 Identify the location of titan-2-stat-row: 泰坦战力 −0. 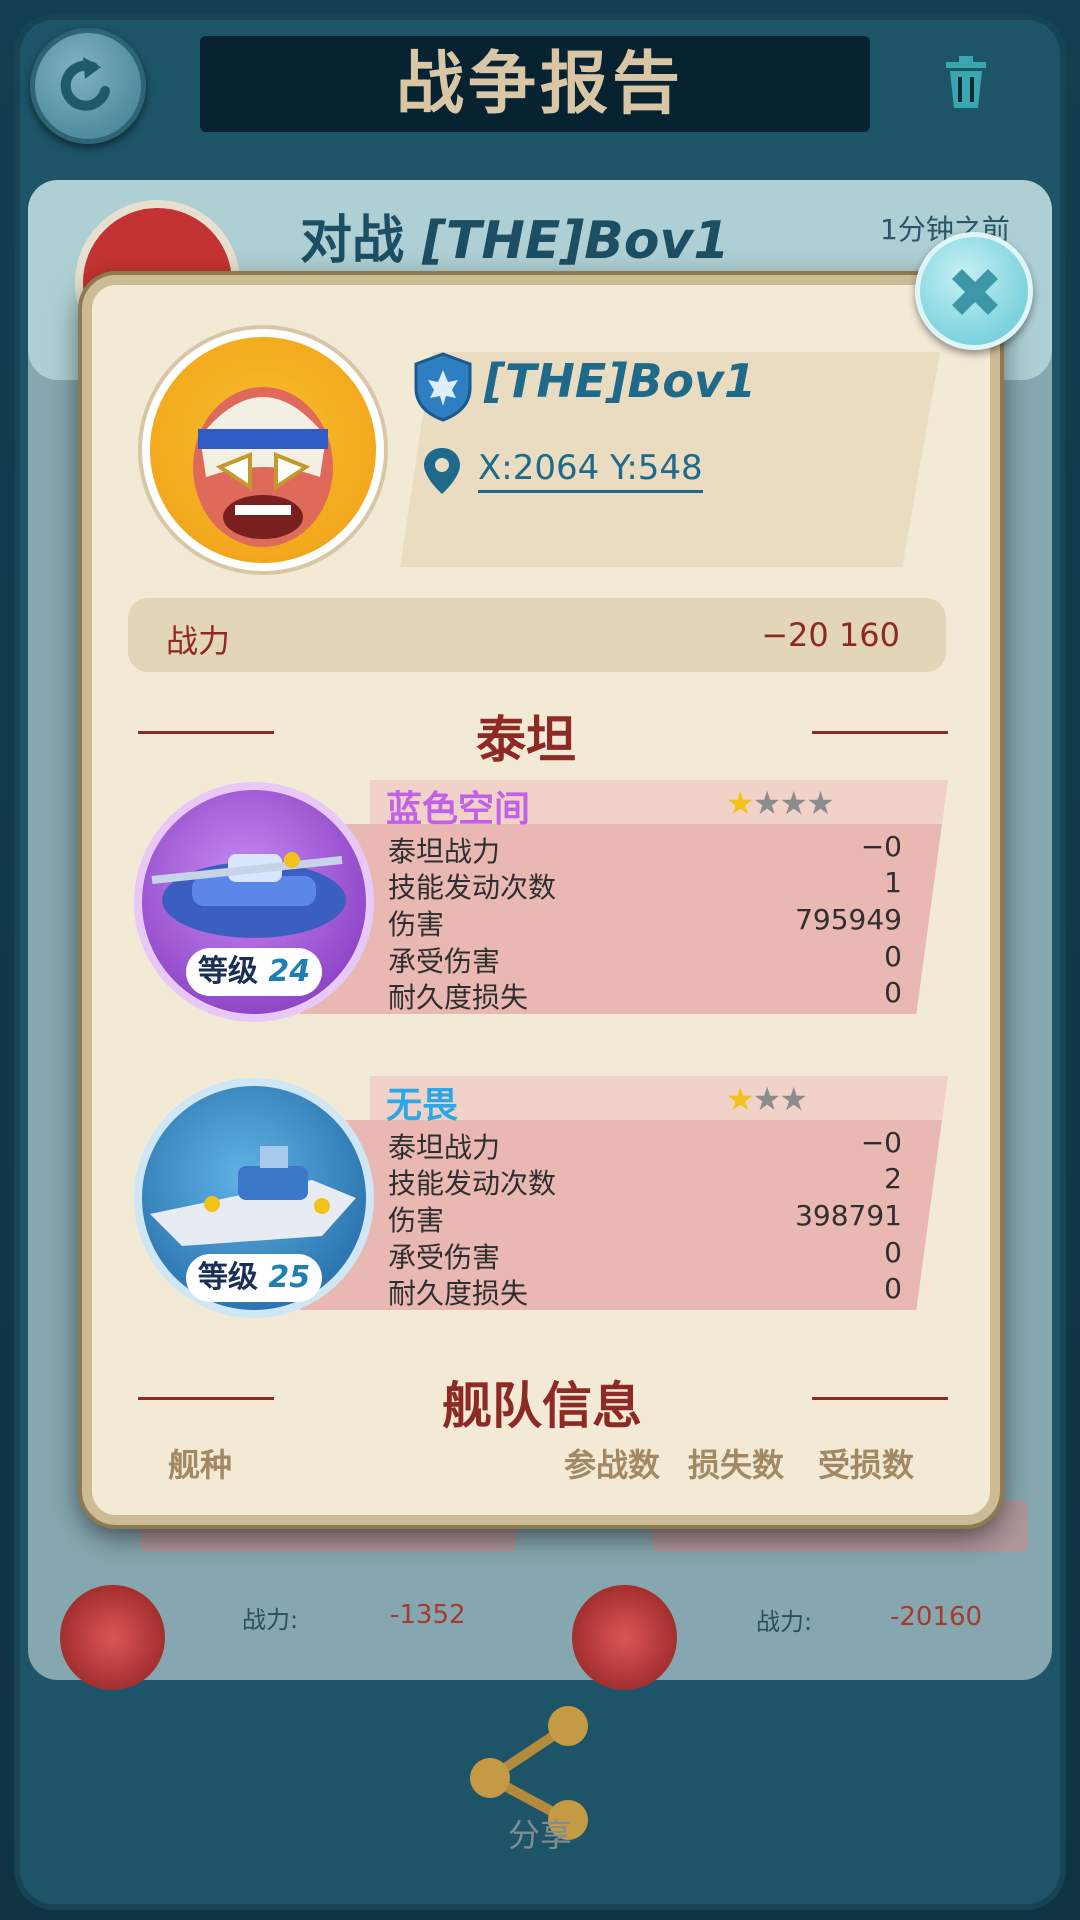
(645, 1145).